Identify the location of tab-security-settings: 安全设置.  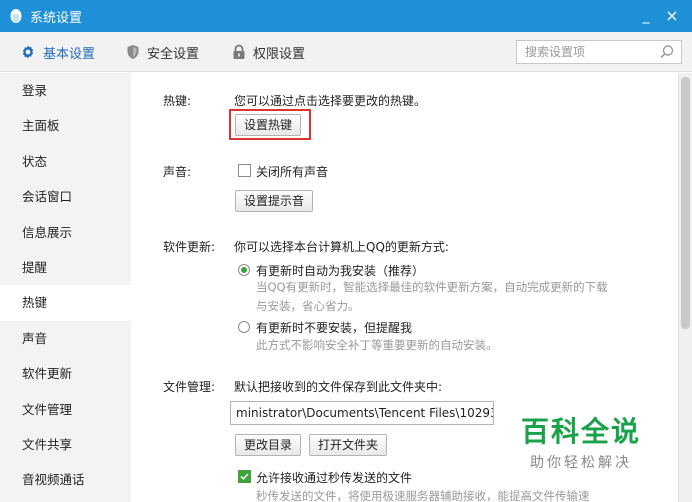
(162, 52).